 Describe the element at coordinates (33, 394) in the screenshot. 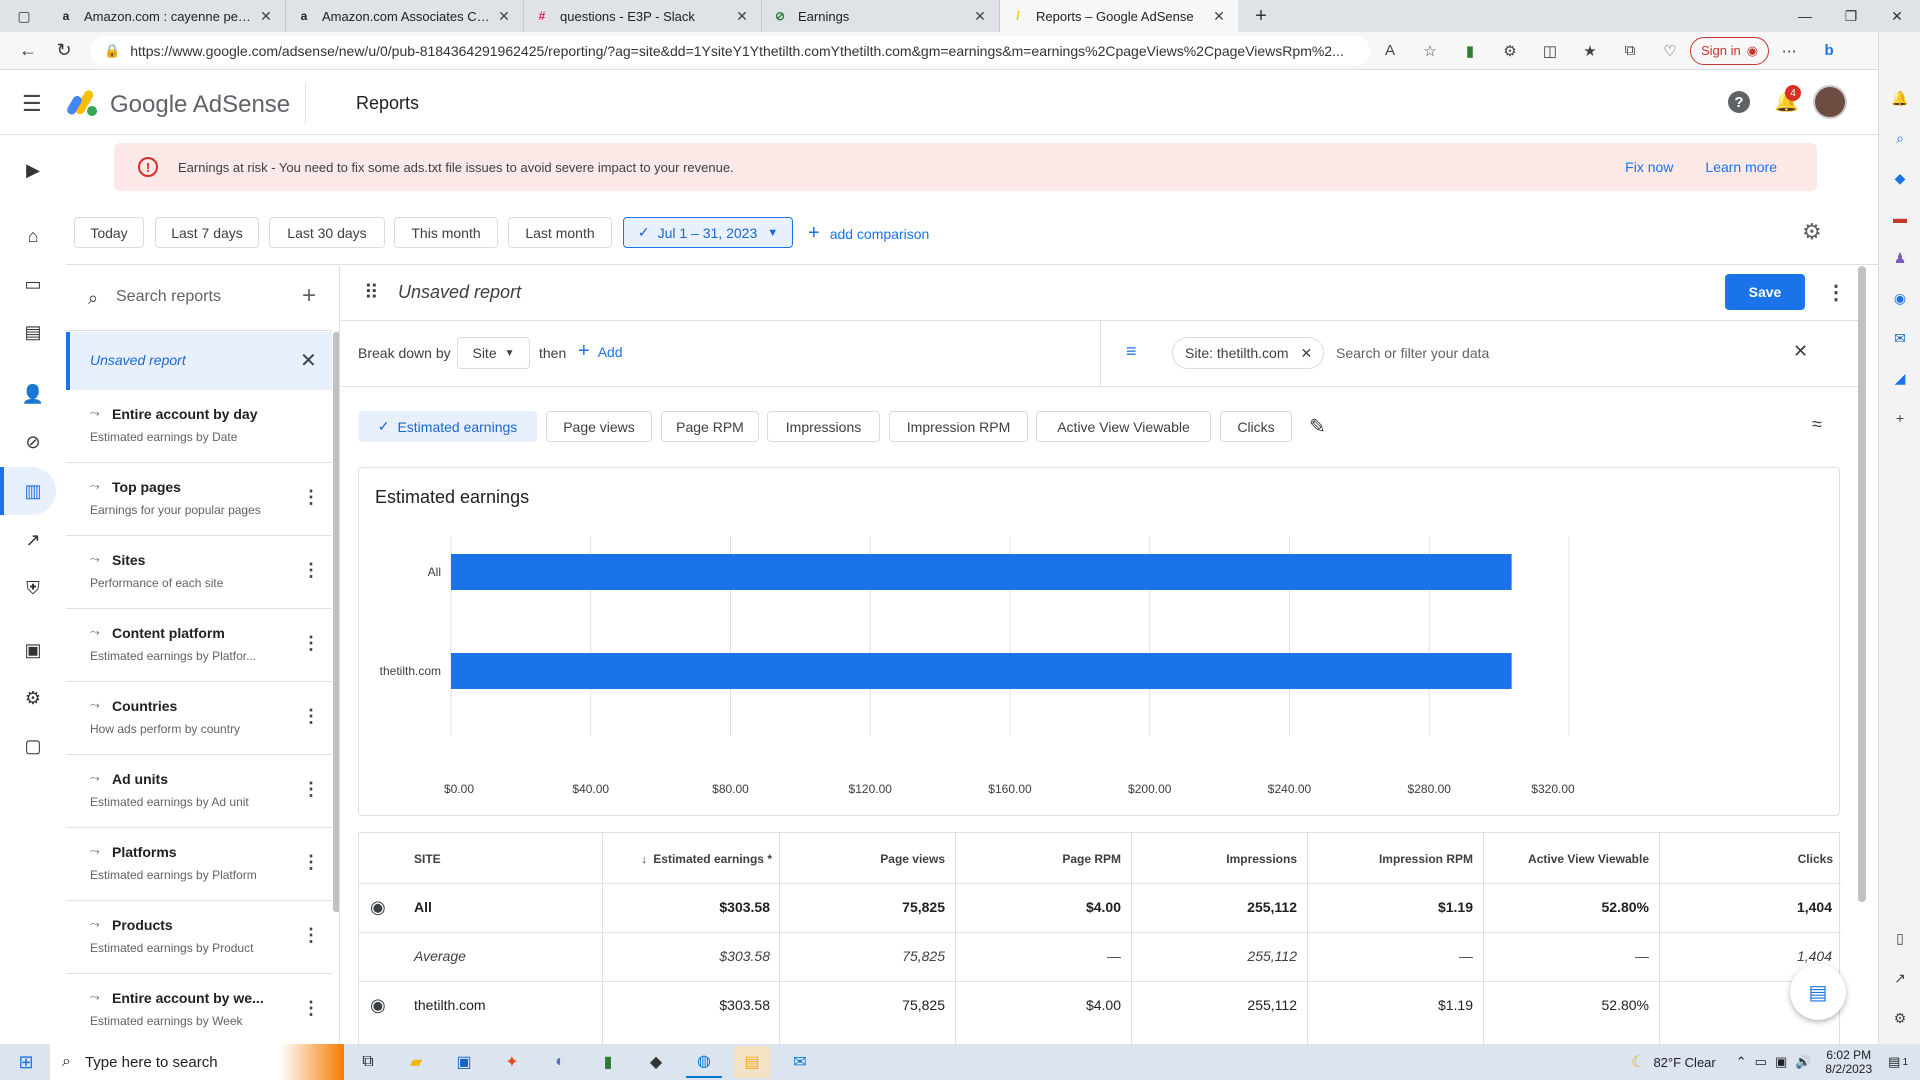

I see `privacy-messaging-icon: 👤` at that location.